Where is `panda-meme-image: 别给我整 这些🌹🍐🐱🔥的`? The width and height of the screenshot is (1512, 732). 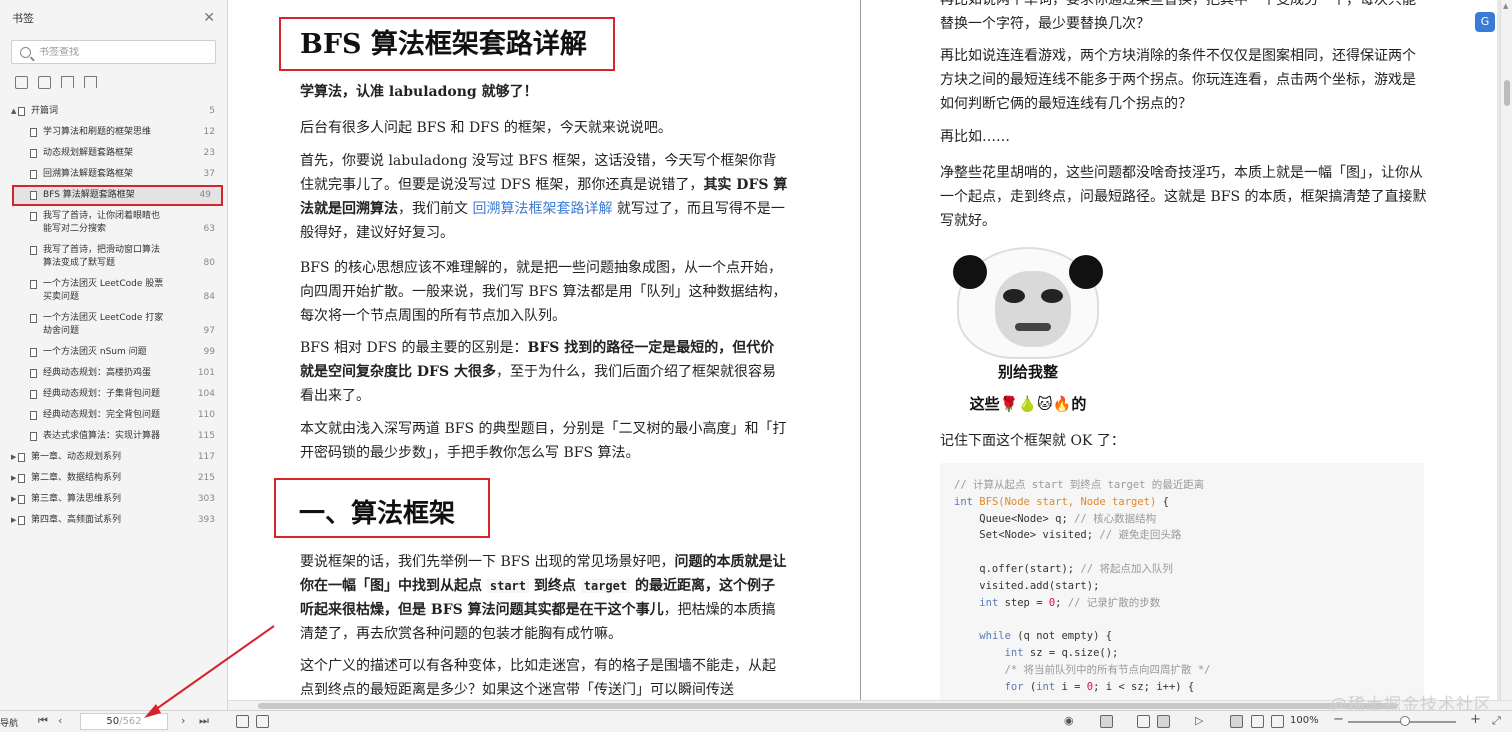
panda-meme-image: 别给我整 这些🌹🍐🐱🔥的 is located at coordinates (1028, 332).